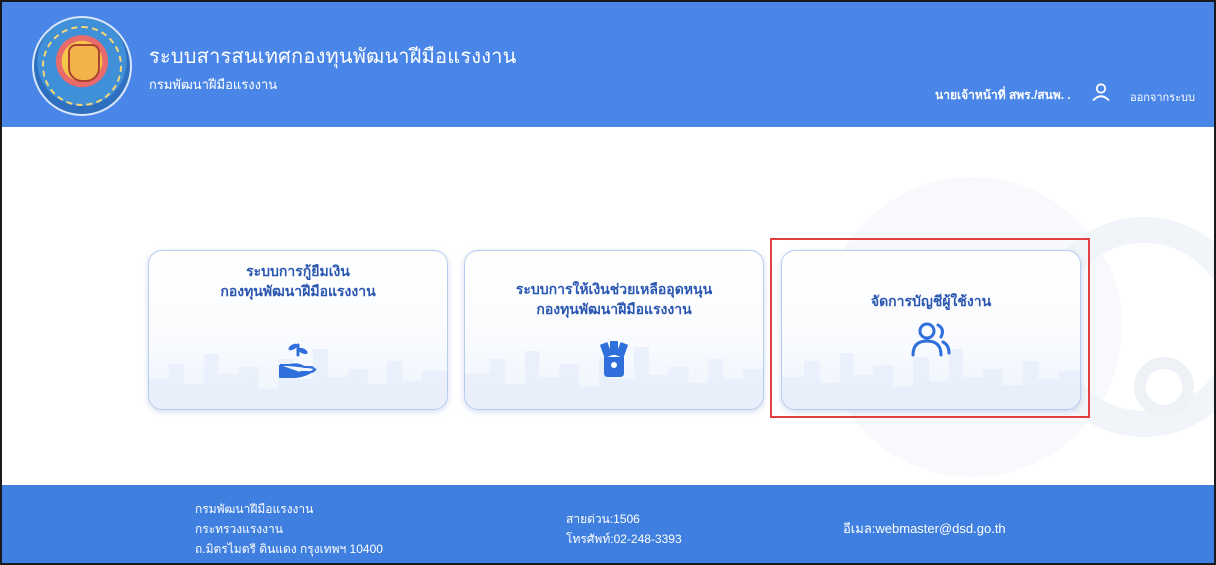 This screenshot has width=1216, height=565. I want to click on card-title-line1: ระบบการกู้ยืมเงิน, so click(298, 271).